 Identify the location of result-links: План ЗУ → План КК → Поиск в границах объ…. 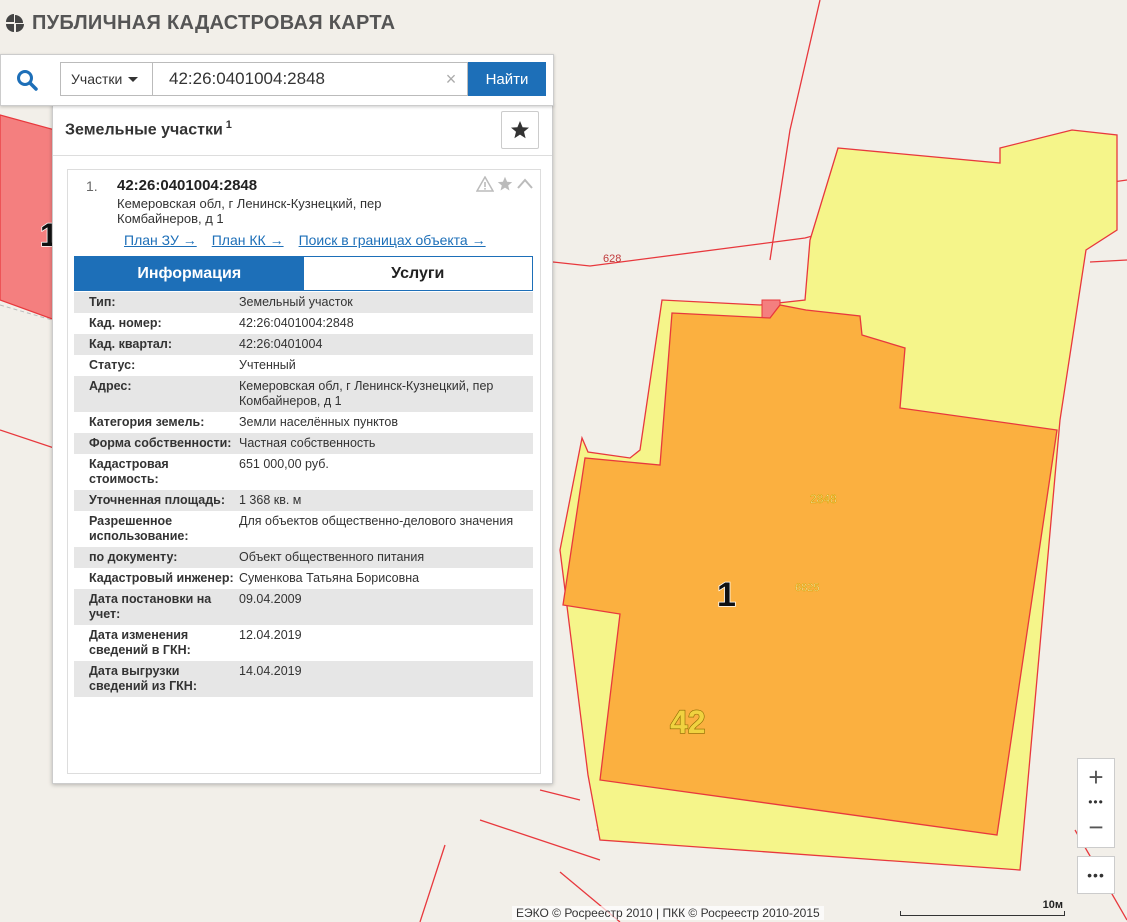
(305, 240).